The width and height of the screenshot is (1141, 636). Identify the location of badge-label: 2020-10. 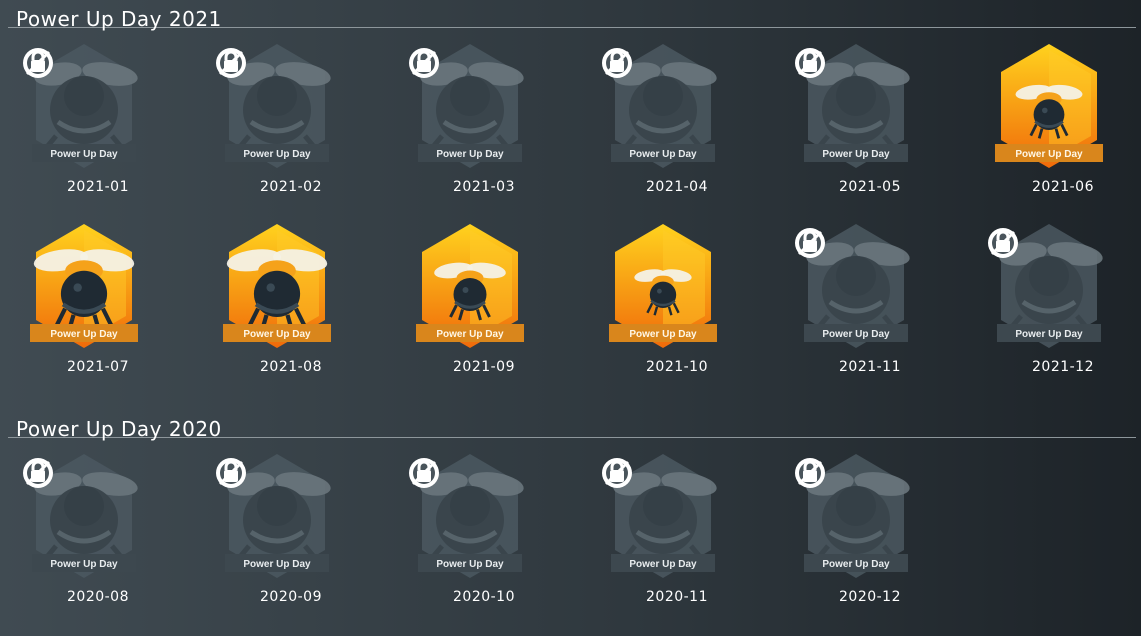
(484, 597).